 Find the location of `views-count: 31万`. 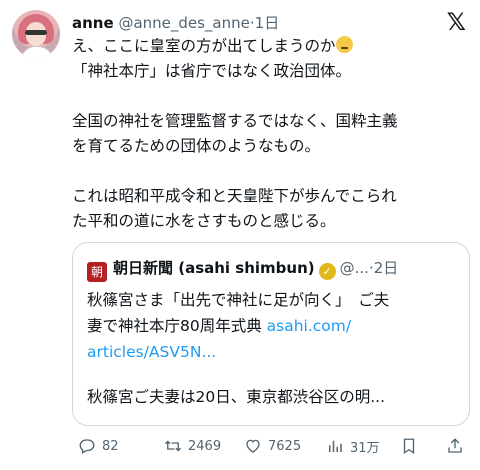

views-count: 31万 is located at coordinates (365, 448).